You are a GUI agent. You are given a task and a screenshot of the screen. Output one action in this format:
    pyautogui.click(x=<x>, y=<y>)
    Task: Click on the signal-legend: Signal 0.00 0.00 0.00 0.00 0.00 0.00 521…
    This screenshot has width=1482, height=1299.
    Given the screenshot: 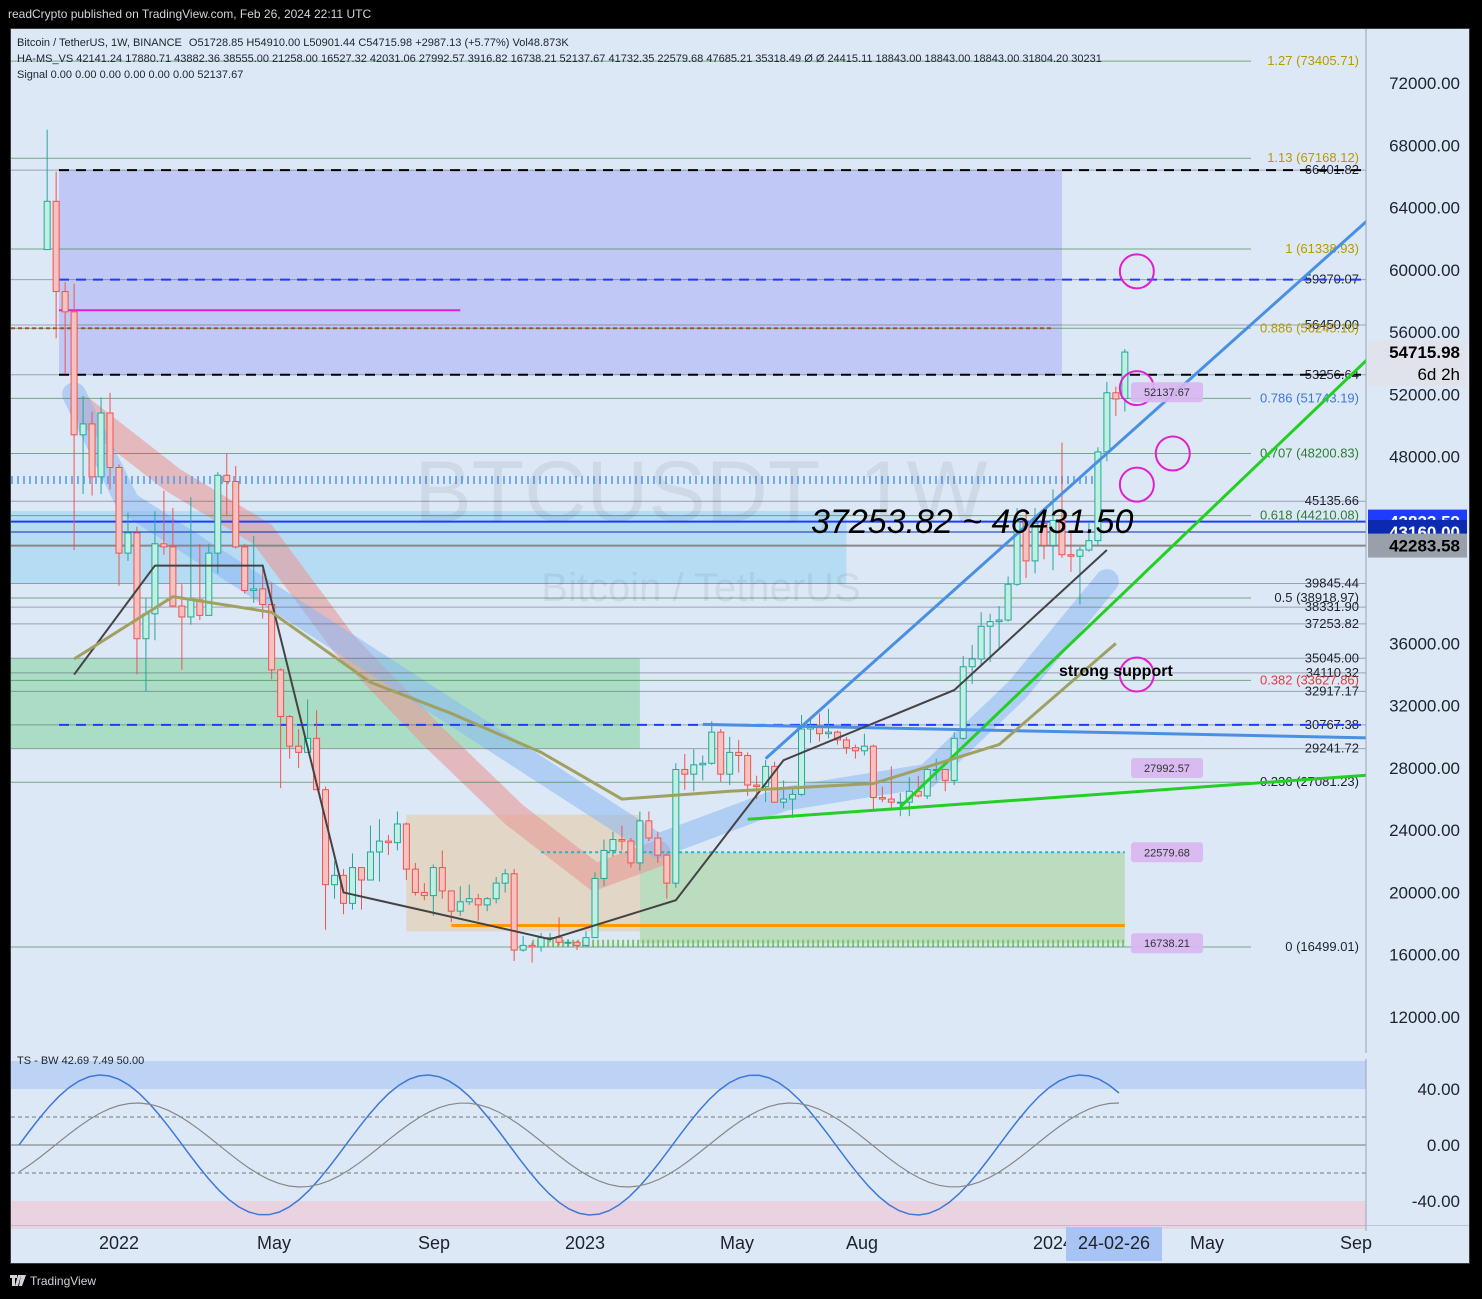 What is the action you would take?
    pyautogui.click(x=130, y=75)
    